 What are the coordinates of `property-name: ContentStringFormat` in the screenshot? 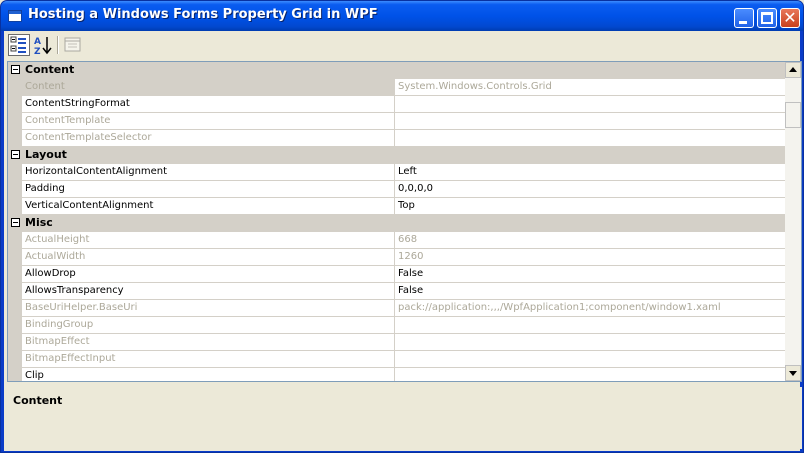 It's located at (208, 104).